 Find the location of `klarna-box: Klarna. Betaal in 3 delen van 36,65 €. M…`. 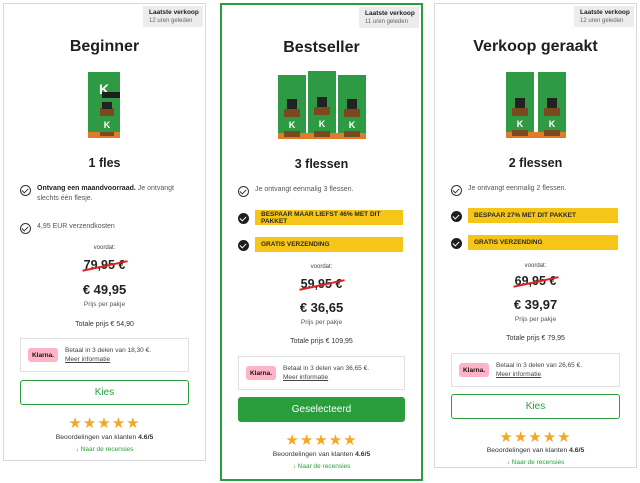

klarna-box: Klarna. Betaal in 3 delen van 36,65 €. M… is located at coordinates (321, 373).